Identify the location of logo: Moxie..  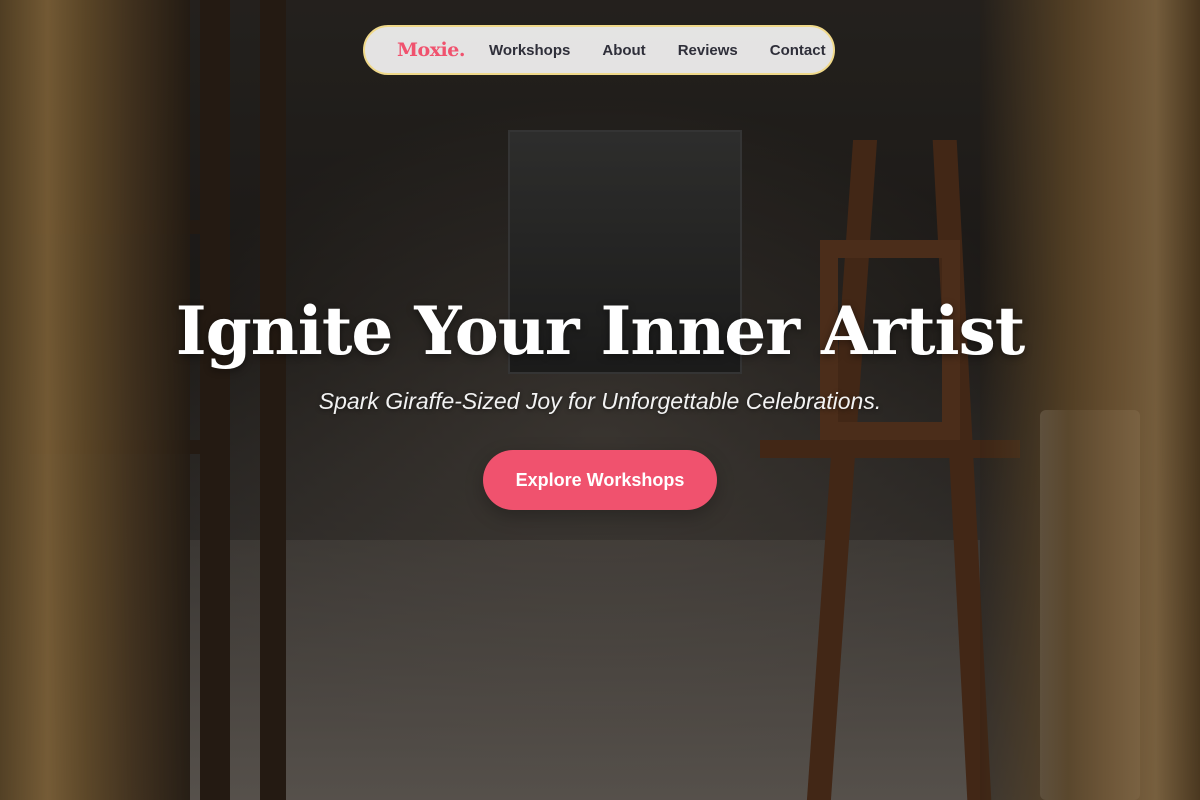
(431, 50).